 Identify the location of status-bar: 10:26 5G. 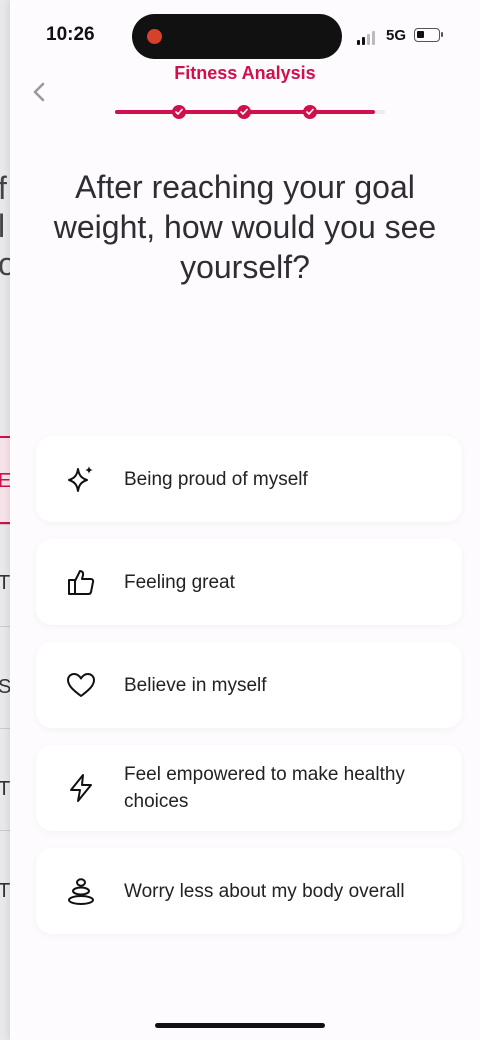
(245, 36).